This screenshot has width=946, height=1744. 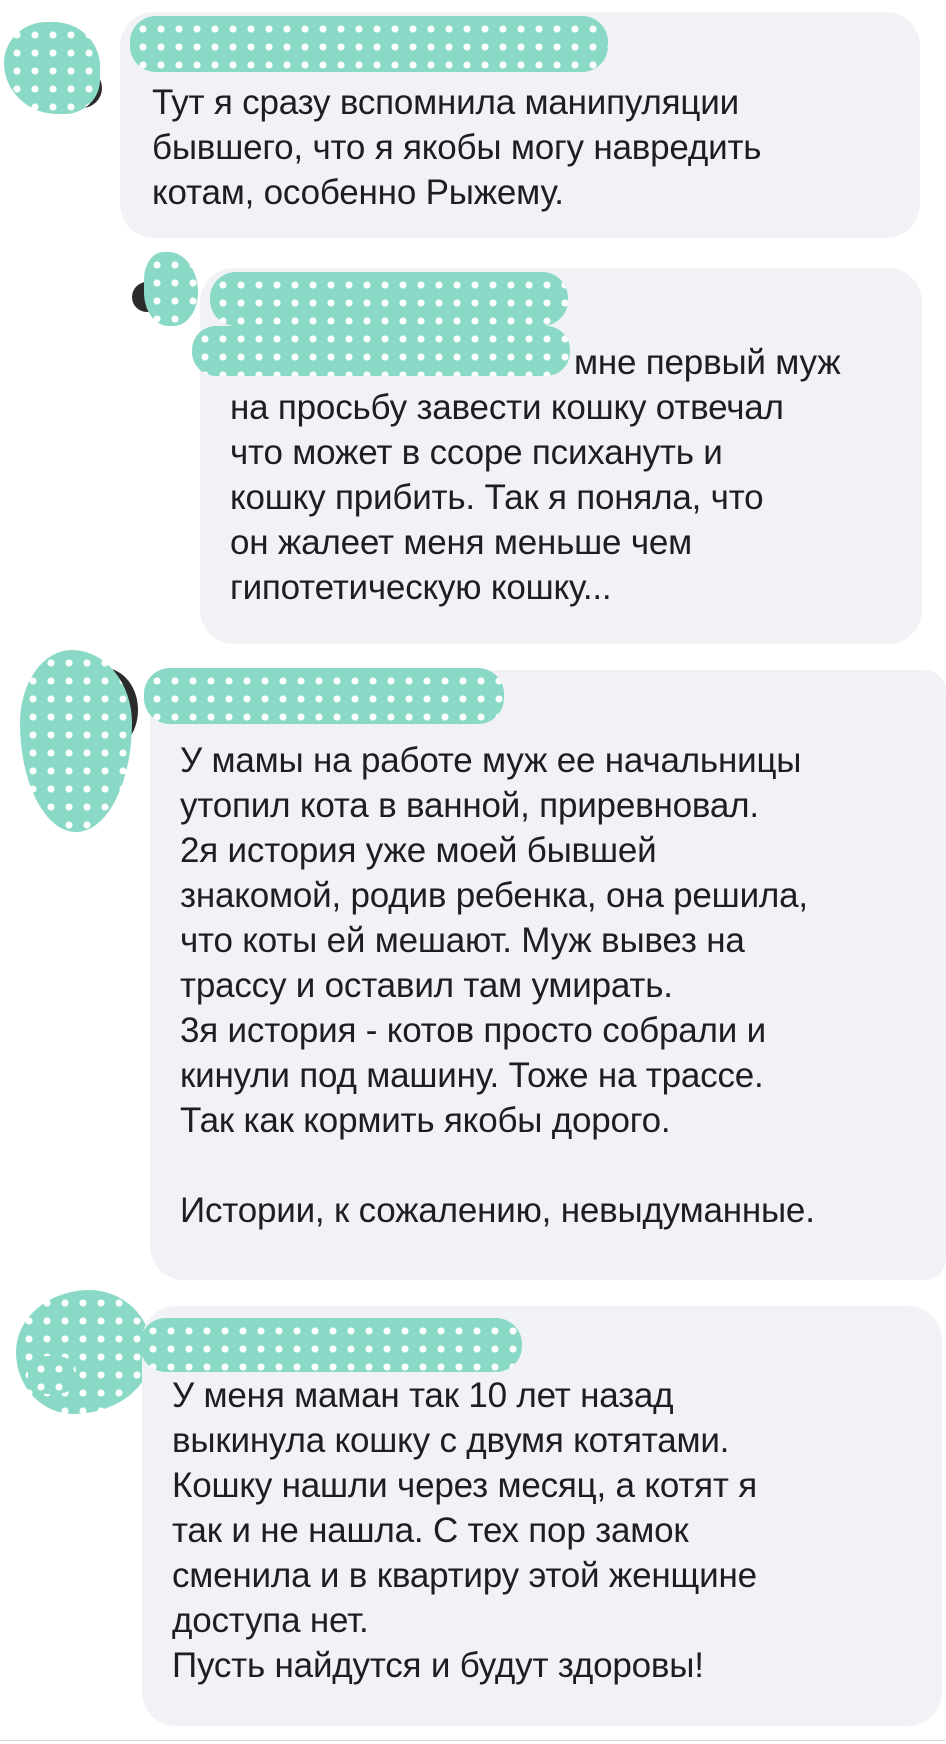 I want to click on avatar-2-redaction, so click(x=171, y=289).